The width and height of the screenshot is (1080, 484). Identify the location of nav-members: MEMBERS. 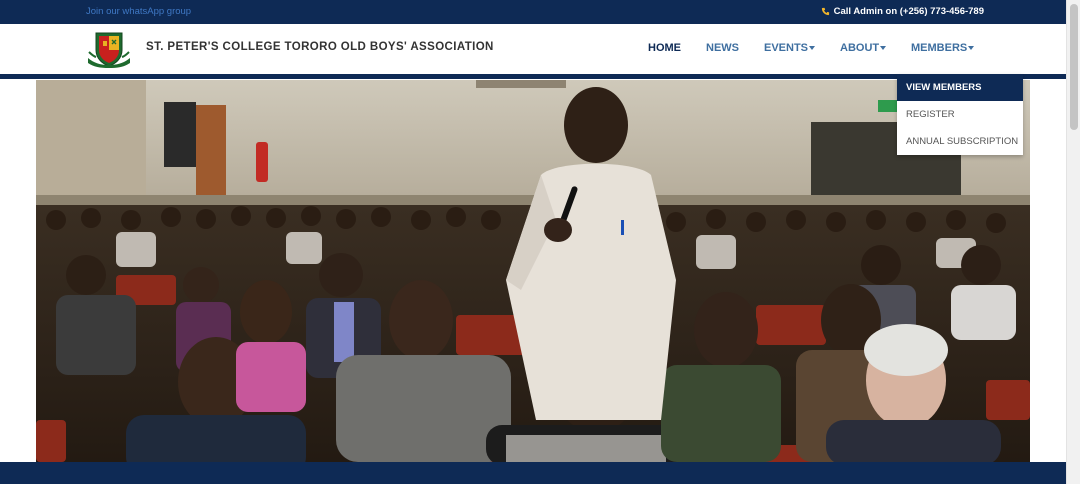
(943, 48).